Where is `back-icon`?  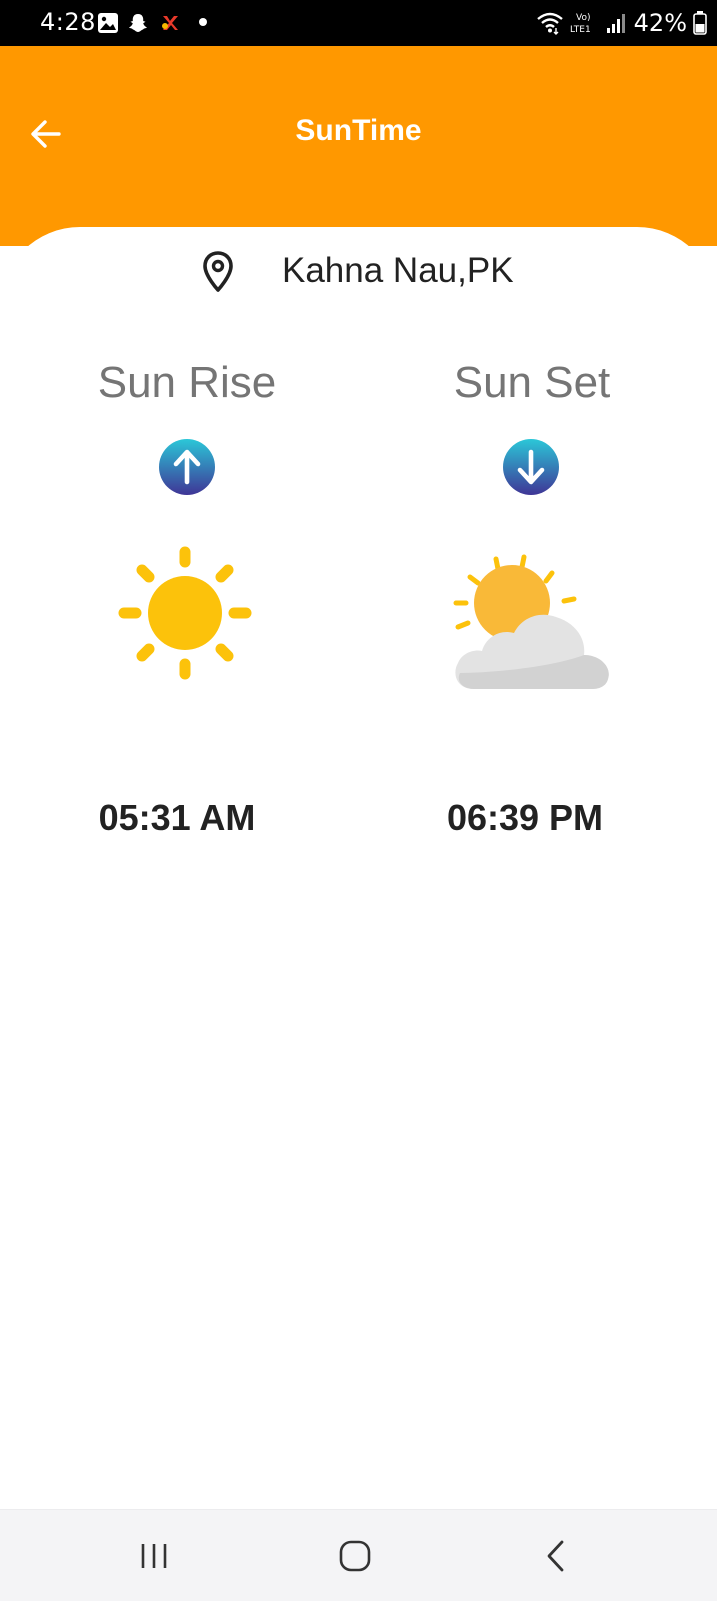 back-icon is located at coordinates (555, 1556).